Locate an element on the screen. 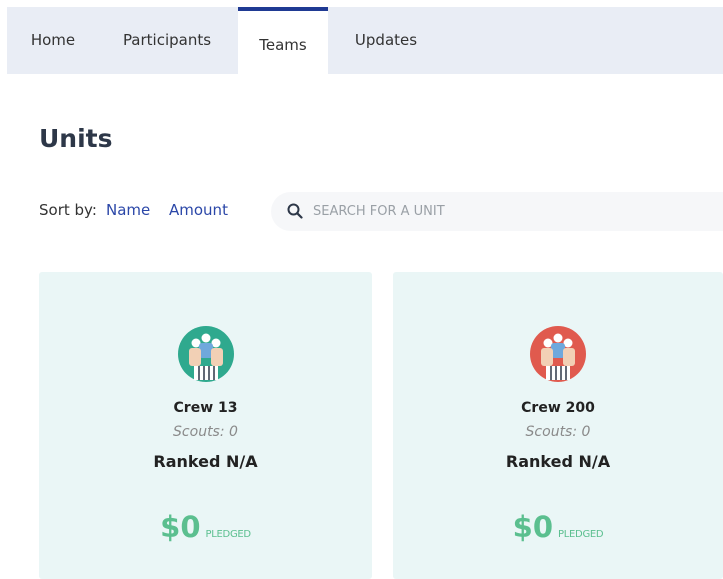 This screenshot has height=579, width=723. tab-participants: Participants is located at coordinates (167, 40).